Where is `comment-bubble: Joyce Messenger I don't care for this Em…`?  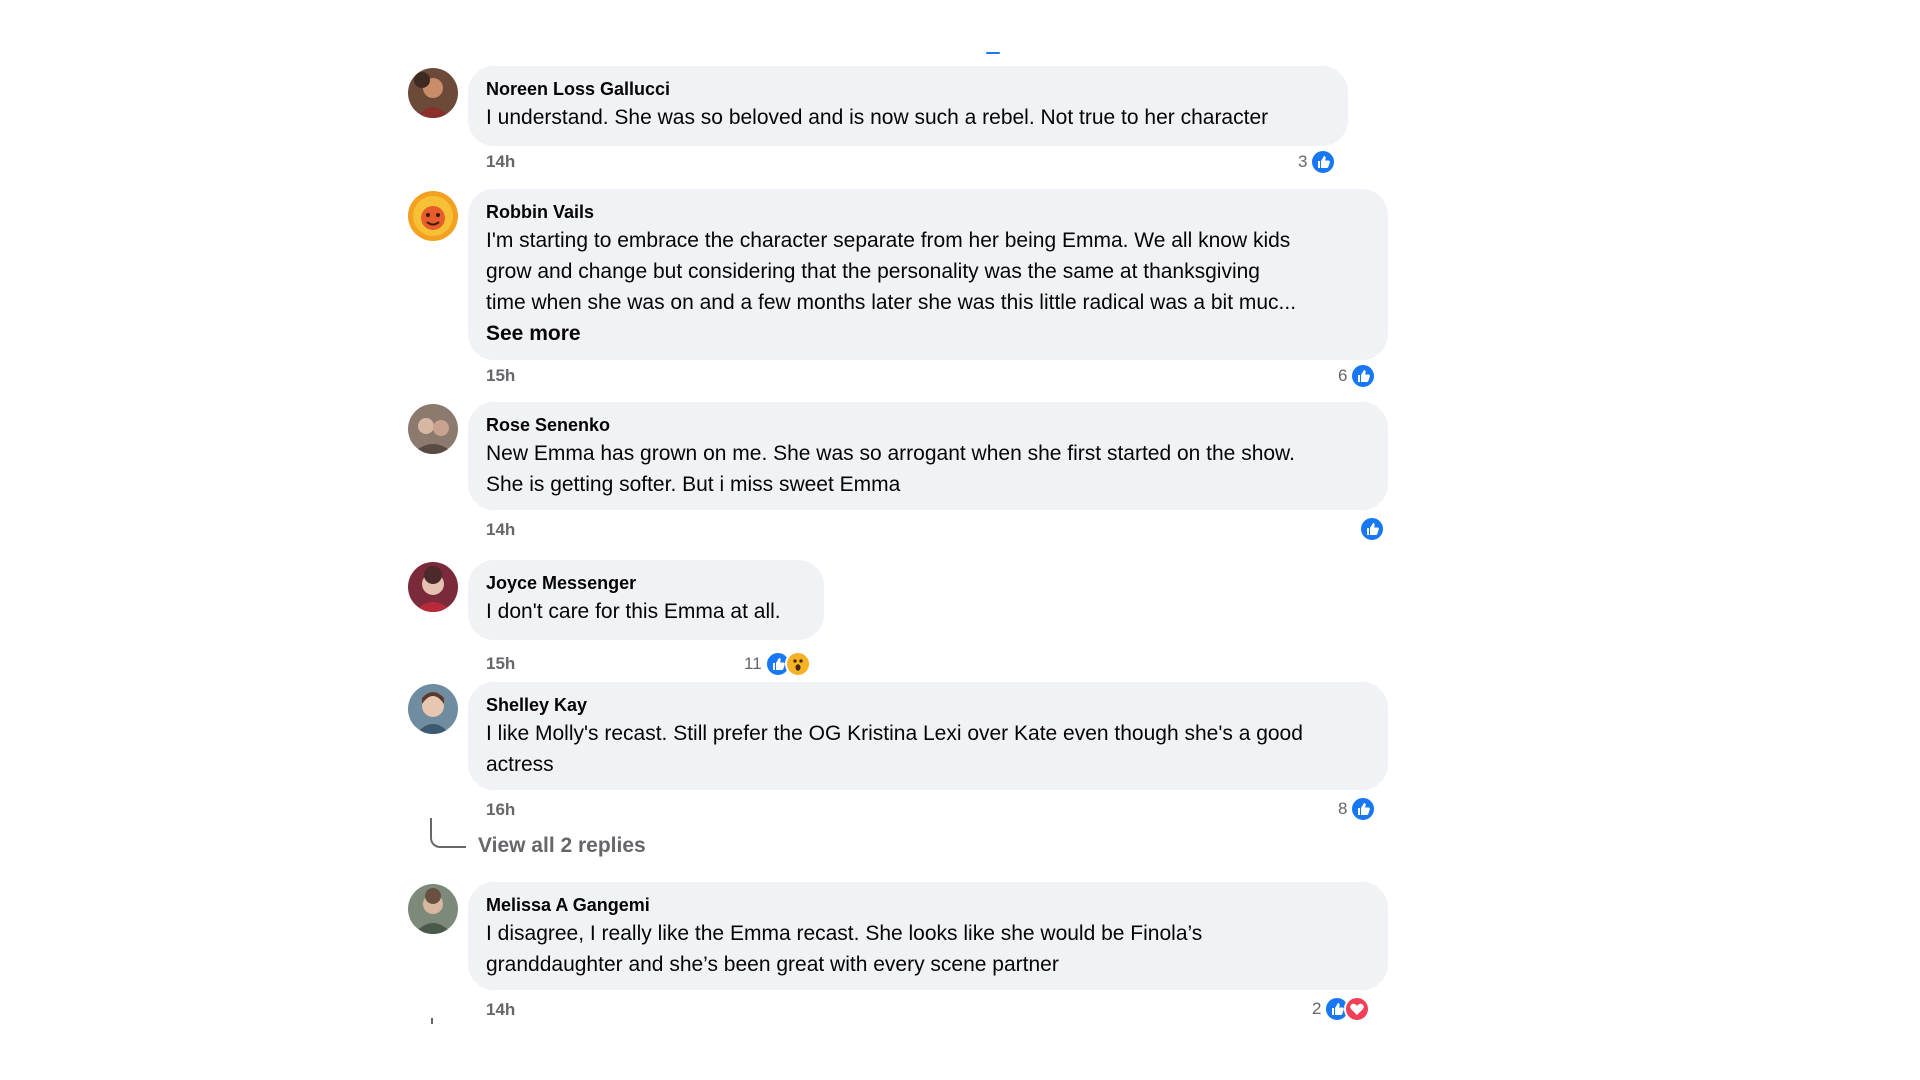 comment-bubble: Joyce Messenger I don't care for this Em… is located at coordinates (646, 600).